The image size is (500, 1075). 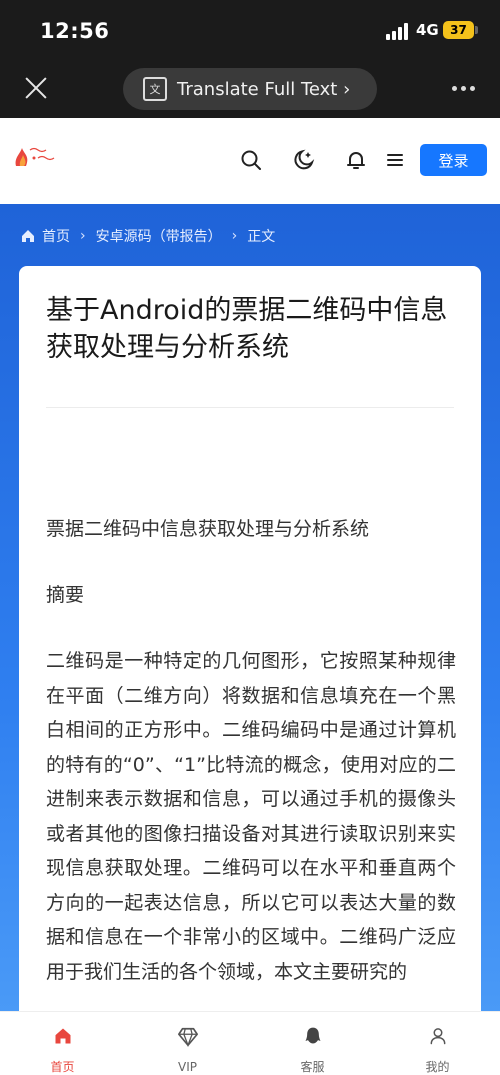 I want to click on service-icon, so click(x=312, y=1035).